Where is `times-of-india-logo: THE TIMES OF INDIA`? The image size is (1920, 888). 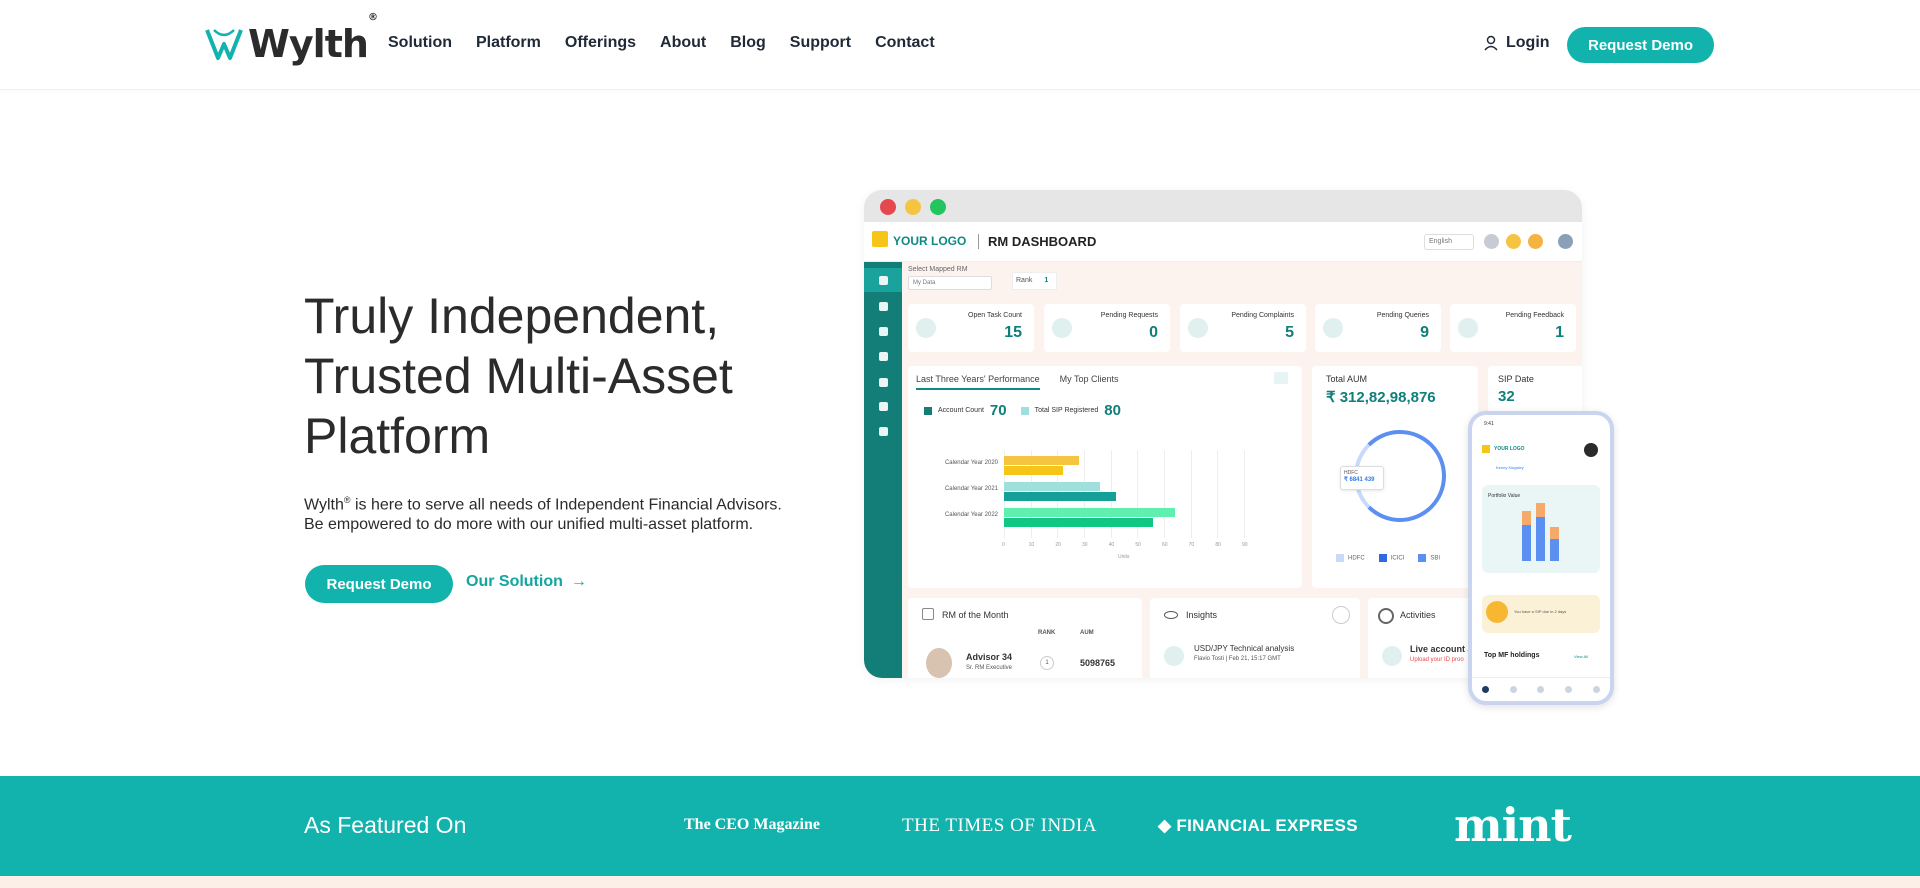 times-of-india-logo: THE TIMES OF INDIA is located at coordinates (999, 825).